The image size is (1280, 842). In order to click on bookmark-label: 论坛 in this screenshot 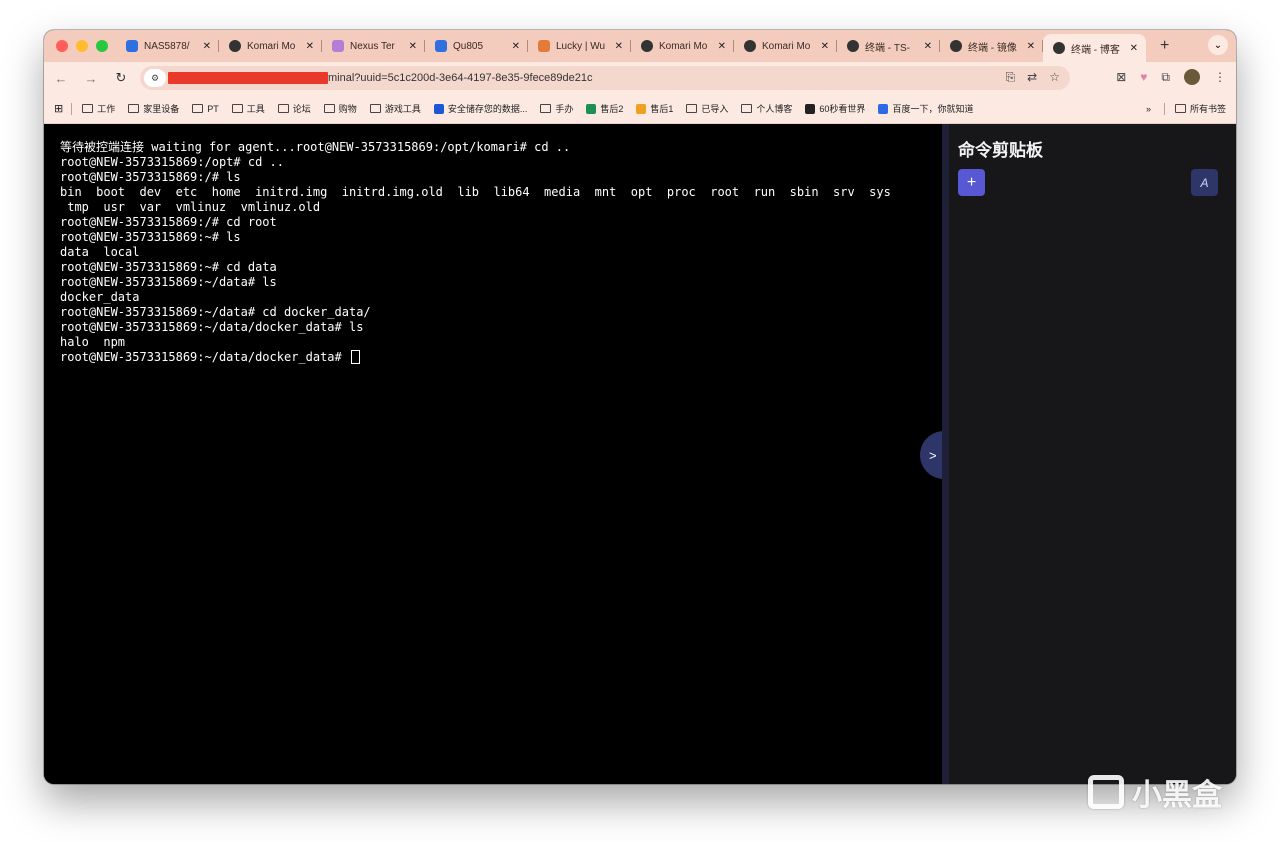, I will do `click(301, 109)`.